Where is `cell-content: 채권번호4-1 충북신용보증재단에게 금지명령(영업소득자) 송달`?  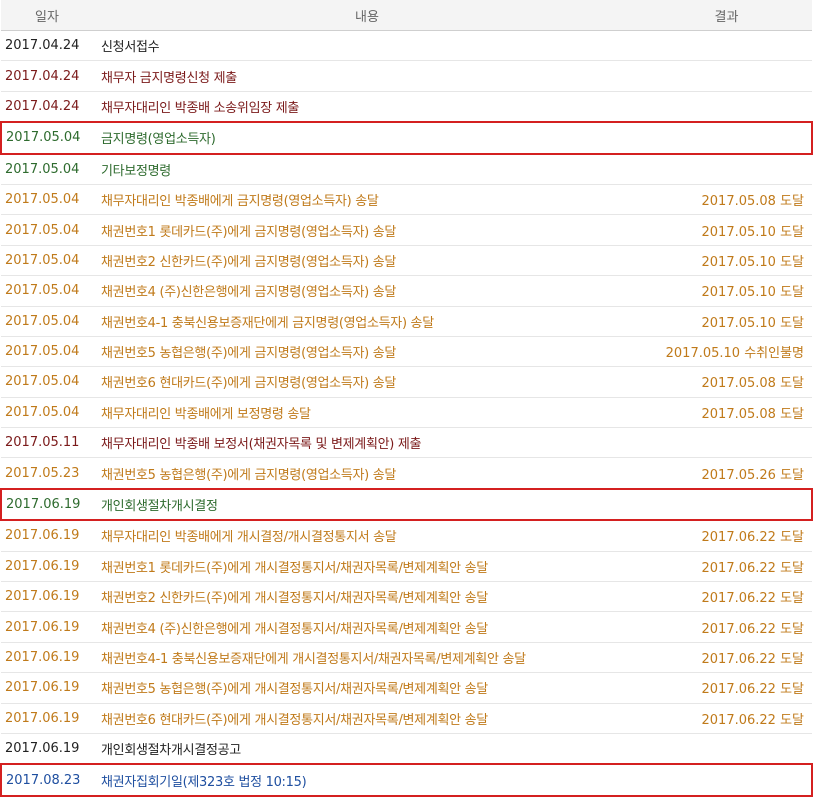
cell-content: 채권번호4-1 충북신용보증재단에게 금지명령(영업소득자) 송달 is located at coordinates (367, 321).